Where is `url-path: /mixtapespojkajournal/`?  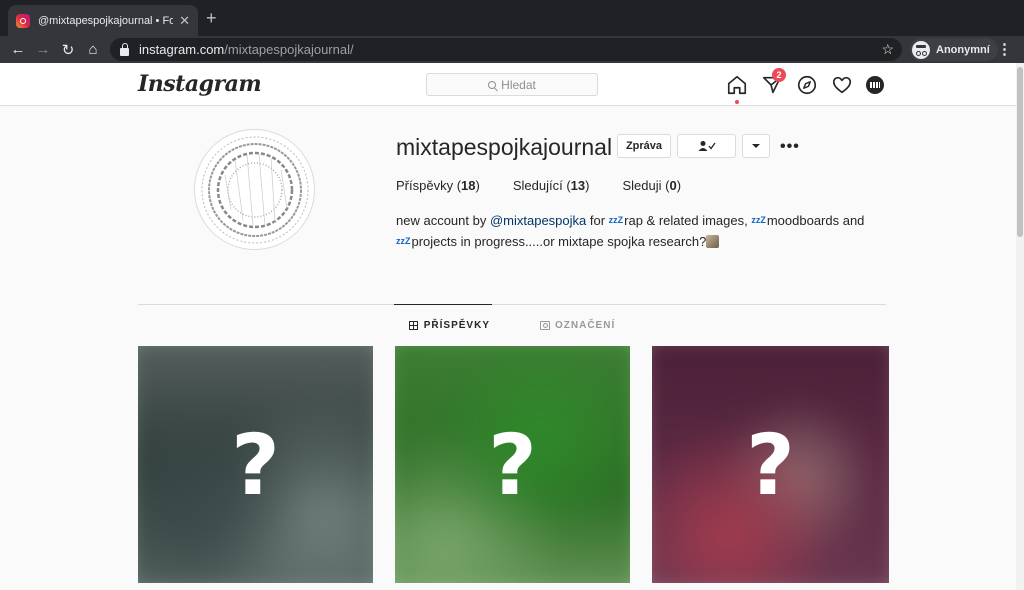 url-path: /mixtapespojkajournal/ is located at coordinates (289, 49).